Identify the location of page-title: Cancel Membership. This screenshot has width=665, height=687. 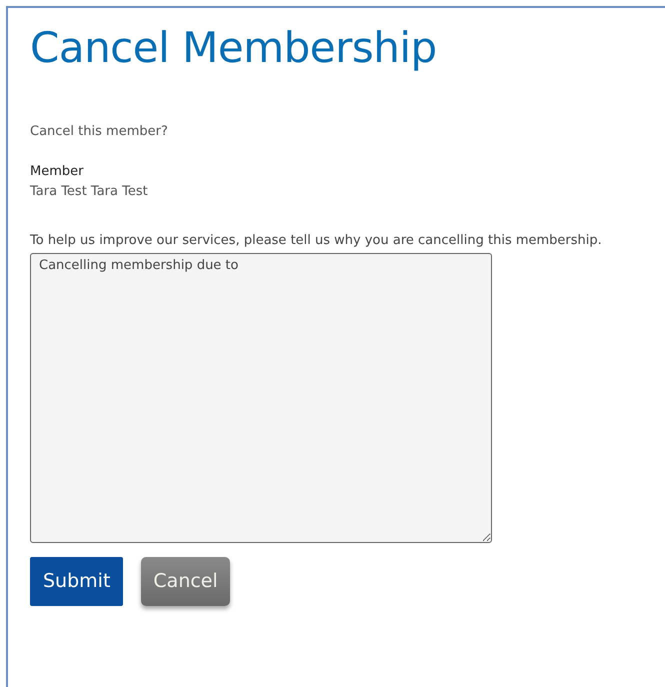
(234, 48).